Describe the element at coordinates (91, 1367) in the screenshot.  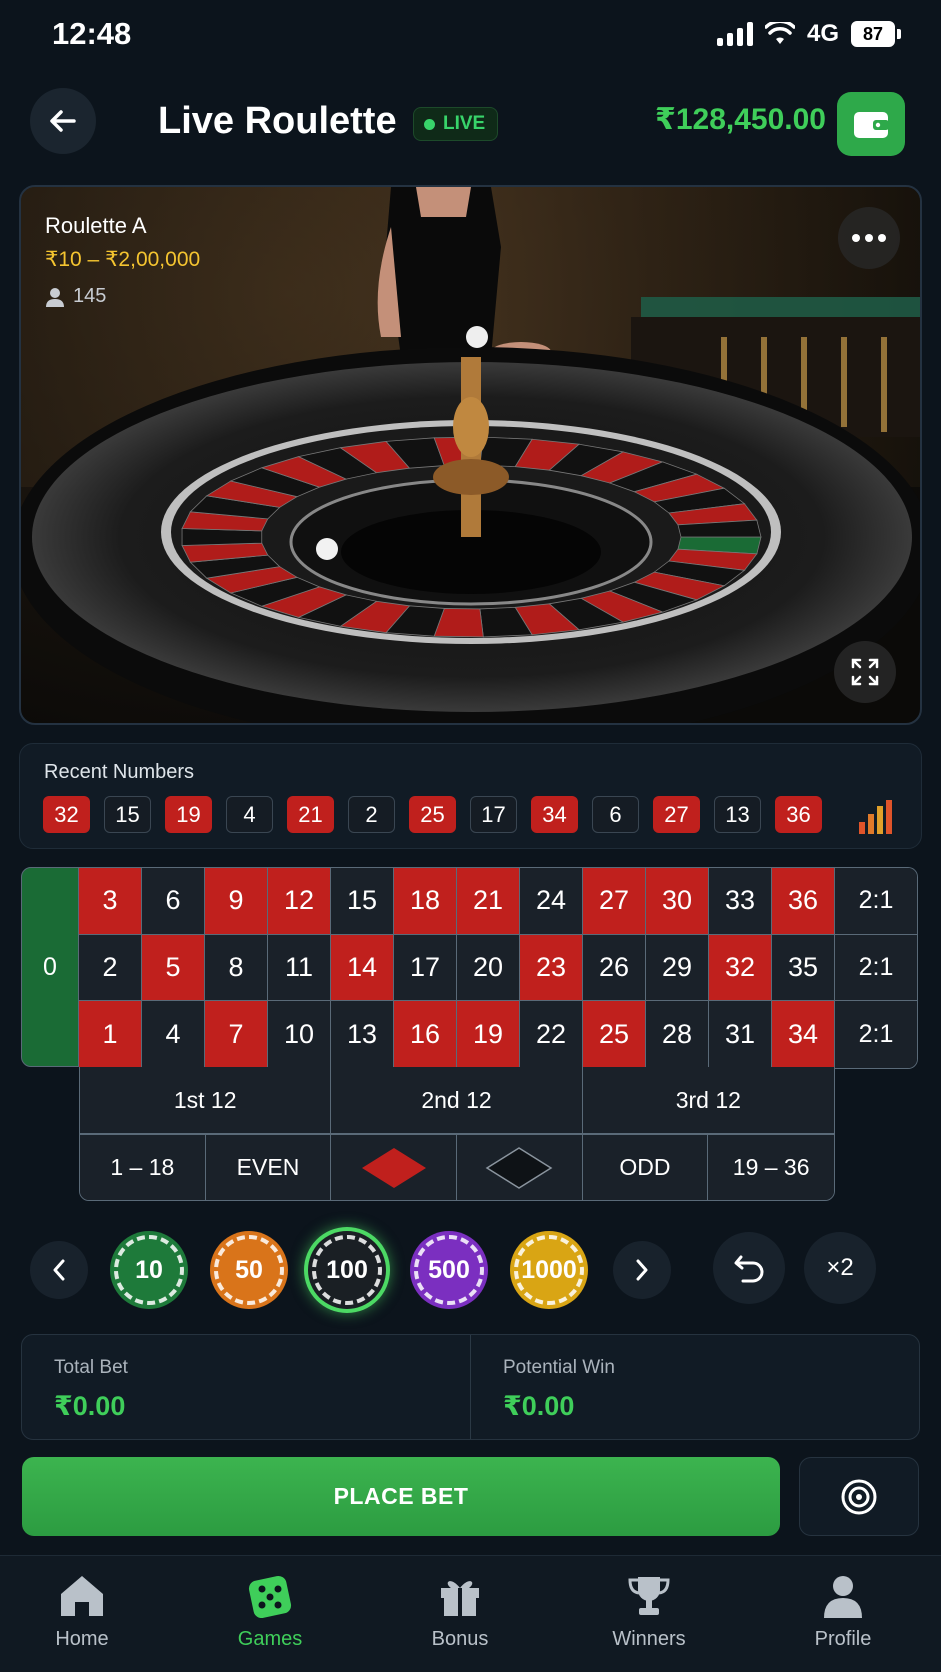
I see `total-bet-label: Total Bet` at that location.